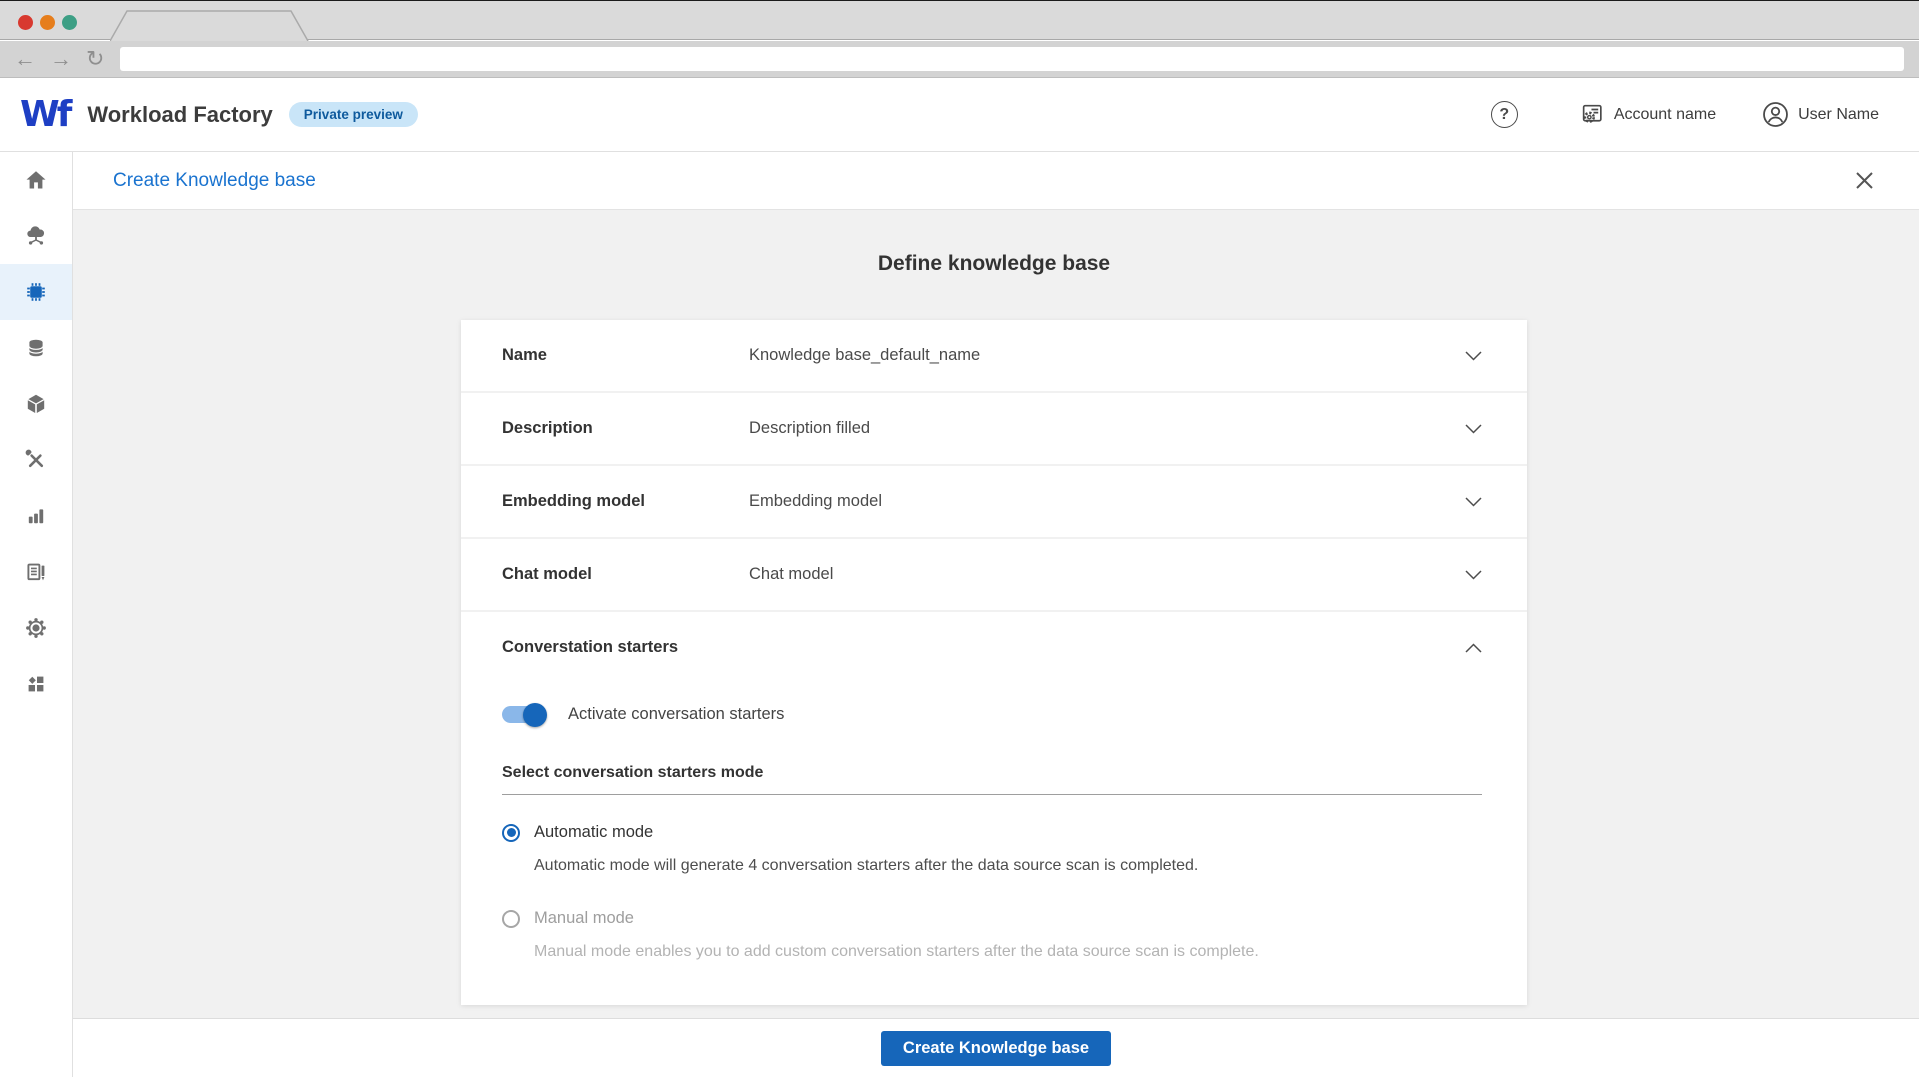 The height and width of the screenshot is (1077, 1919). I want to click on bar-chart-icon, so click(36, 516).